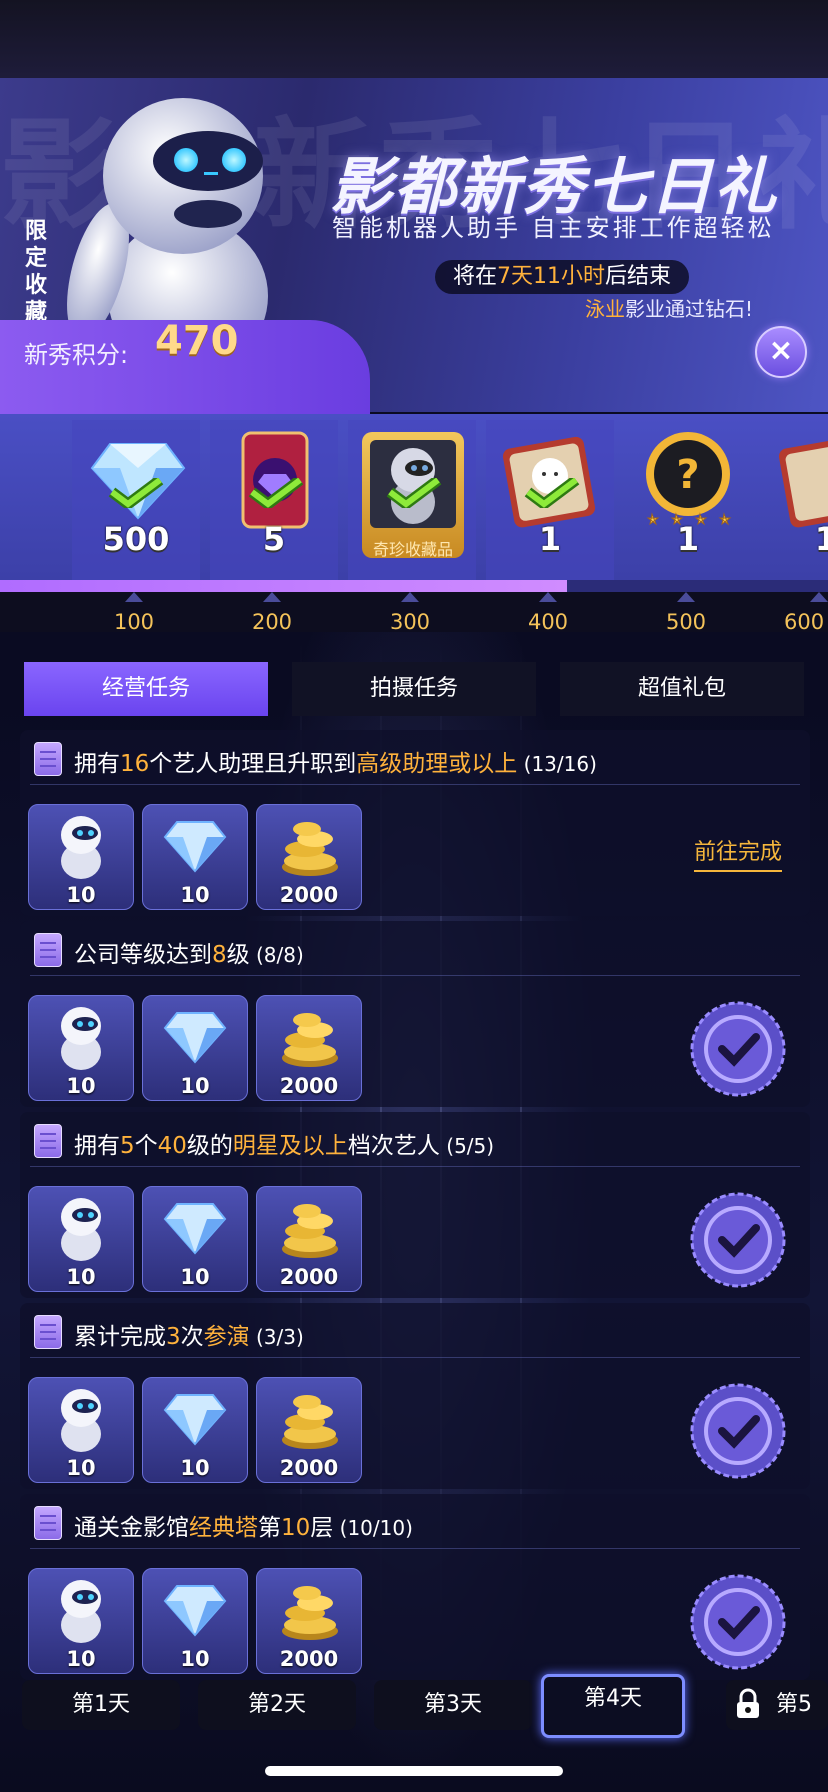 The image size is (828, 1792). Describe the element at coordinates (437, 764) in the screenshot. I see `task-title-part: 高级助理或以上` at that location.